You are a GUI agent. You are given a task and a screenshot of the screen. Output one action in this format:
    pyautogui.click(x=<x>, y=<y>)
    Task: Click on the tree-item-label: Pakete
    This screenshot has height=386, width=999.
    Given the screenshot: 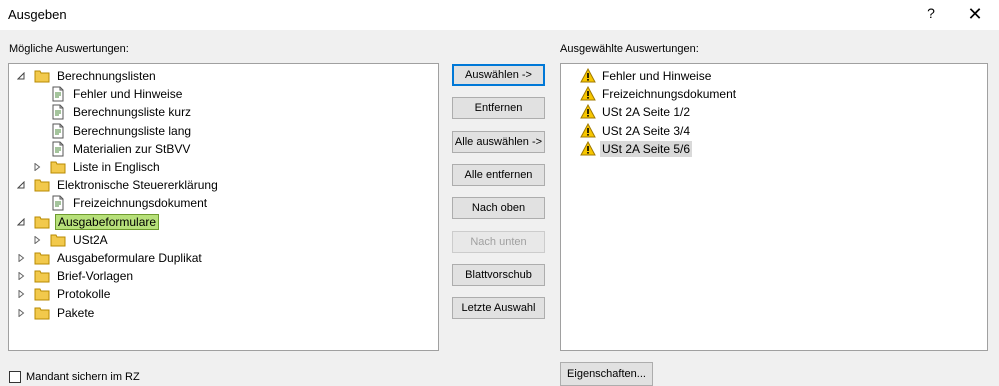 What is the action you would take?
    pyautogui.click(x=76, y=312)
    